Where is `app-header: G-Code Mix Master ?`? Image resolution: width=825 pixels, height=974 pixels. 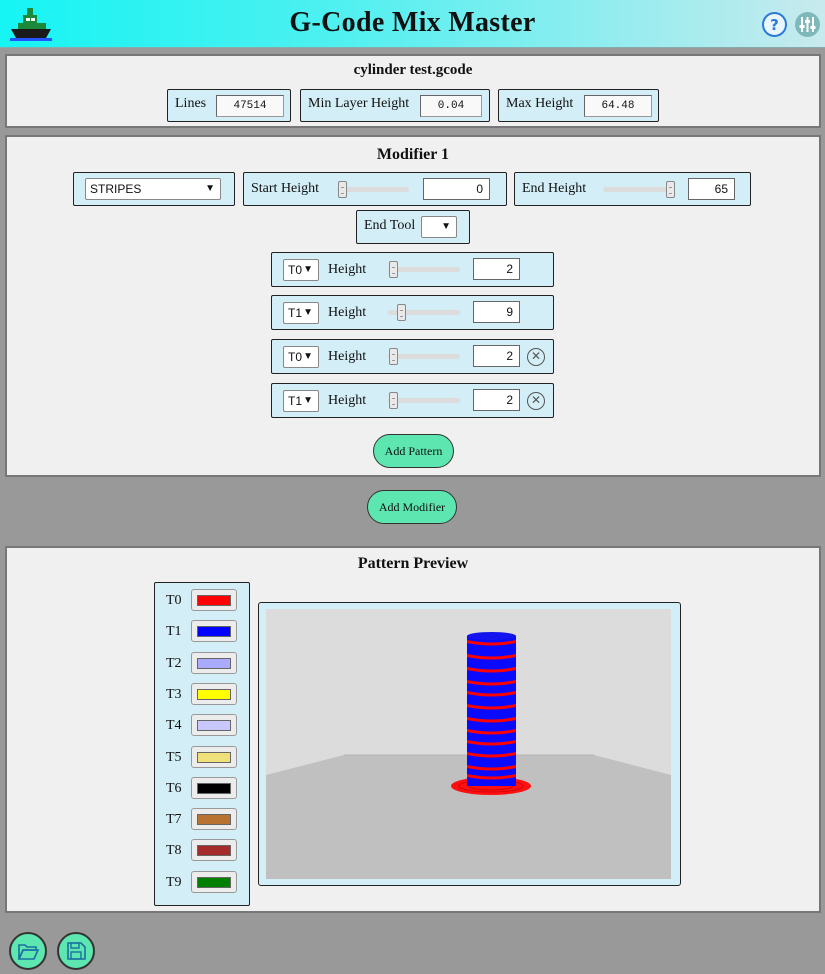
app-header: G-Code Mix Master ? is located at coordinates (412, 24).